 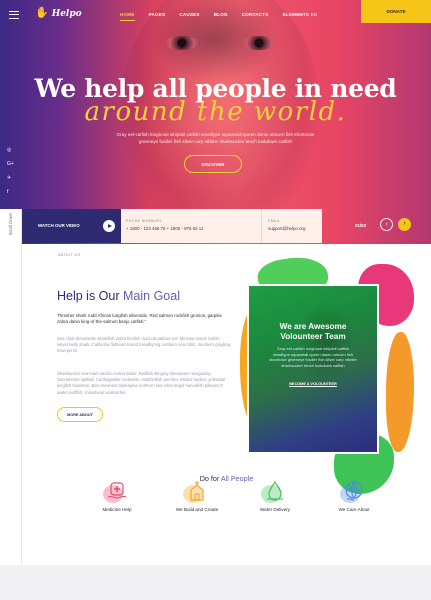 What do you see at coordinates (189, 17) in the screenshot?
I see `nav-item-causes: CAUSES` at bounding box center [189, 17].